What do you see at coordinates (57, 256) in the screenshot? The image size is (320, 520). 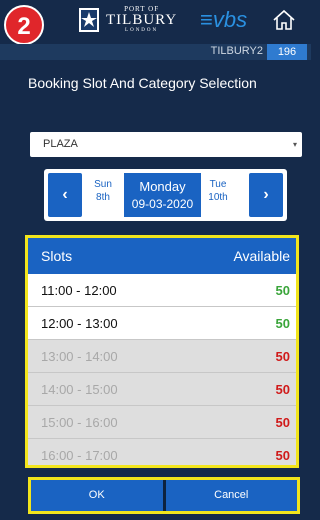 I see `slots-column-header: Slots` at bounding box center [57, 256].